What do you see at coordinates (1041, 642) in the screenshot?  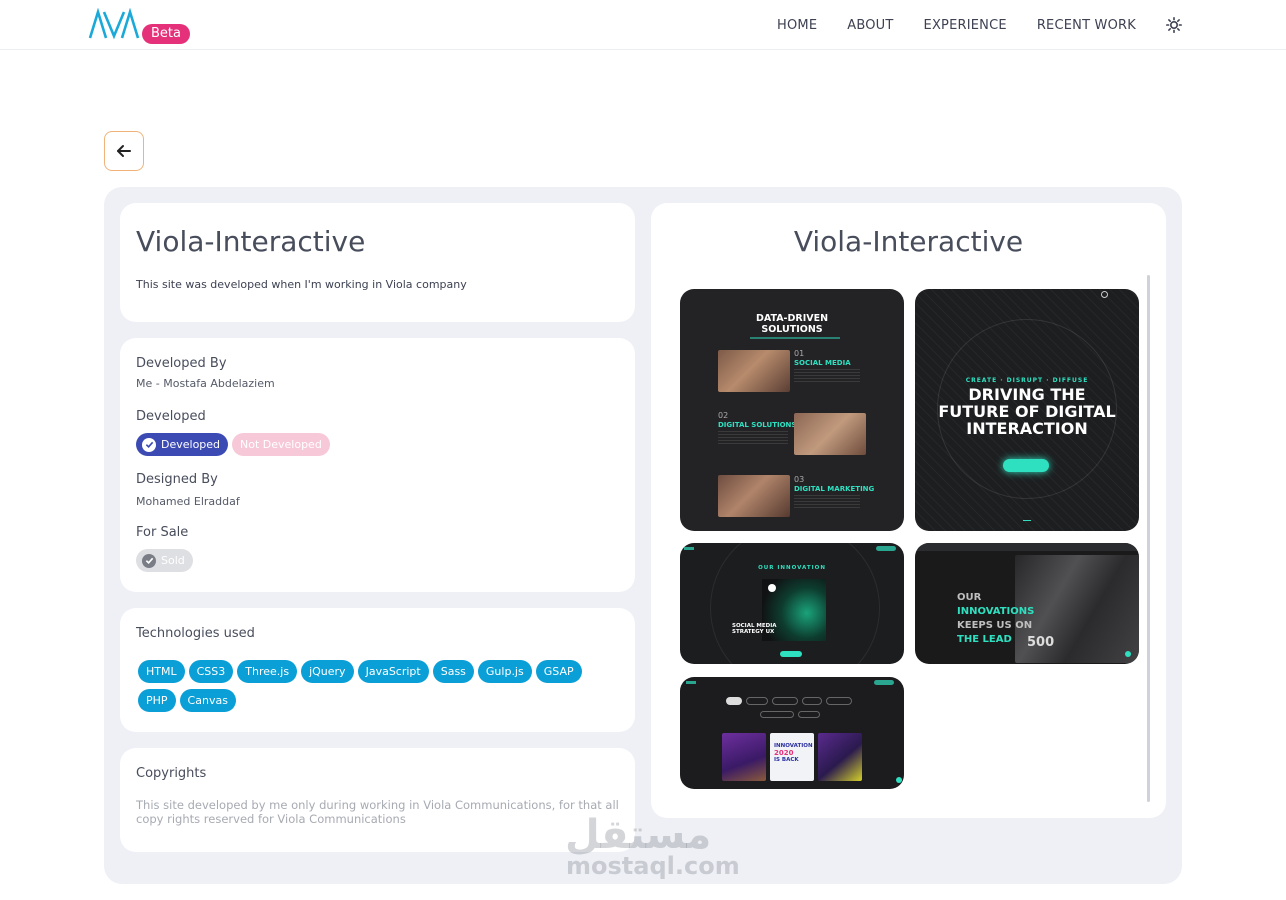 I see `shot4-number: 500` at bounding box center [1041, 642].